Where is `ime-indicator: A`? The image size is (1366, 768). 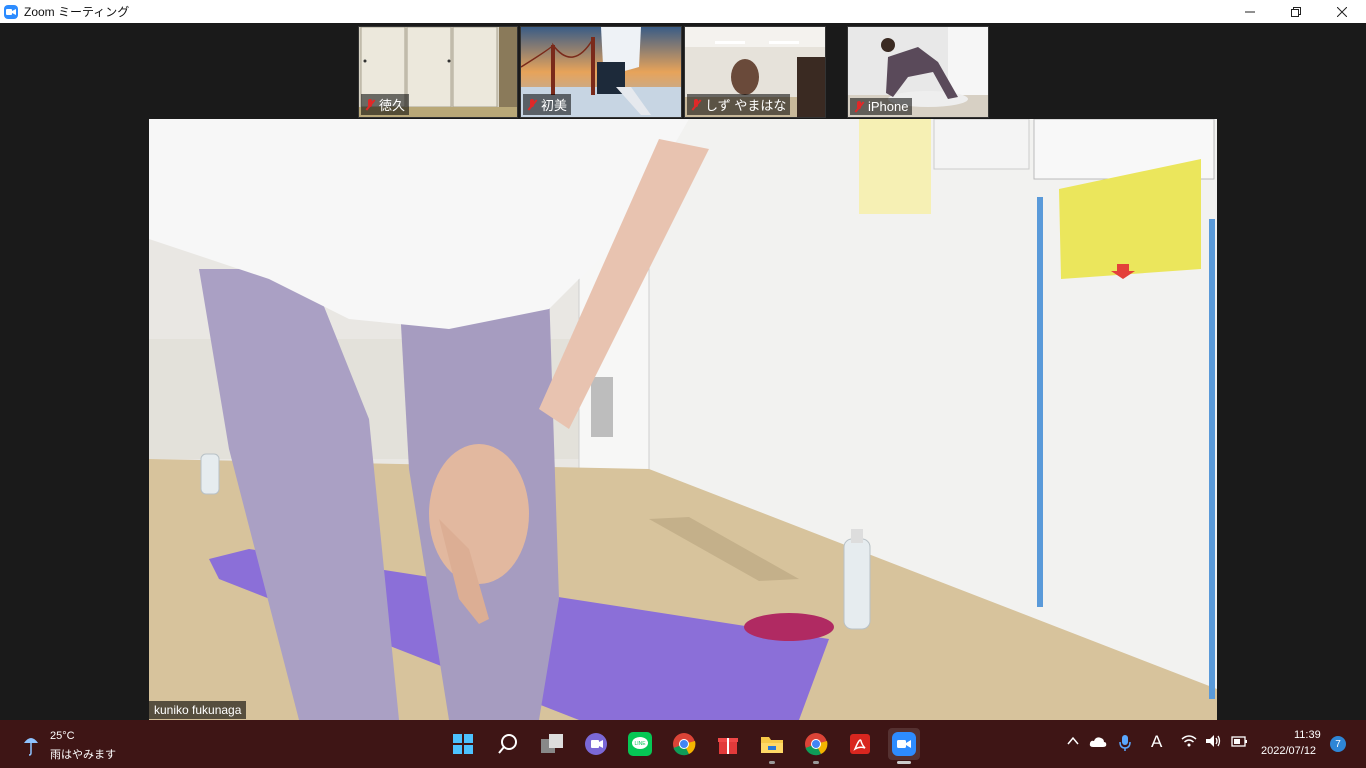 ime-indicator: A is located at coordinates (1156, 742).